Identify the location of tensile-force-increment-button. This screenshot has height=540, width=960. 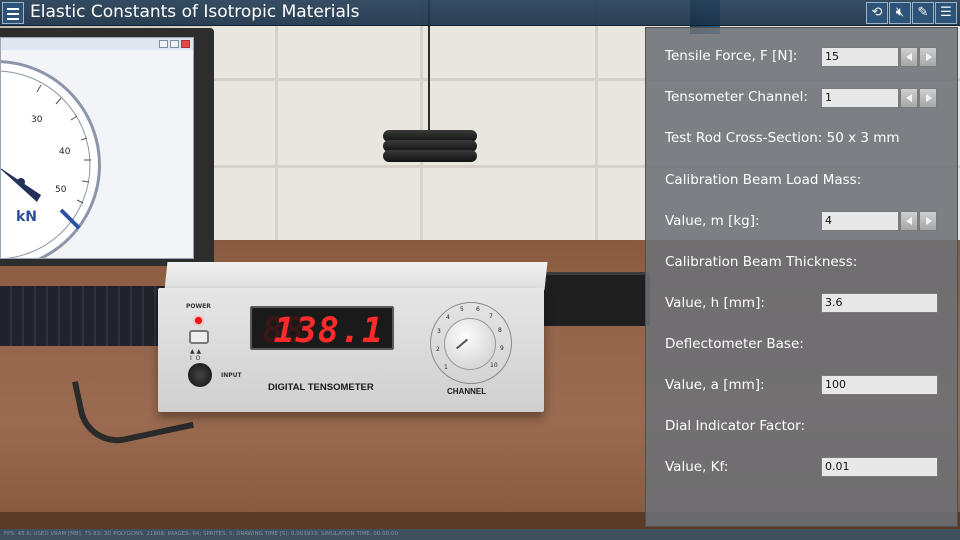
(928, 57).